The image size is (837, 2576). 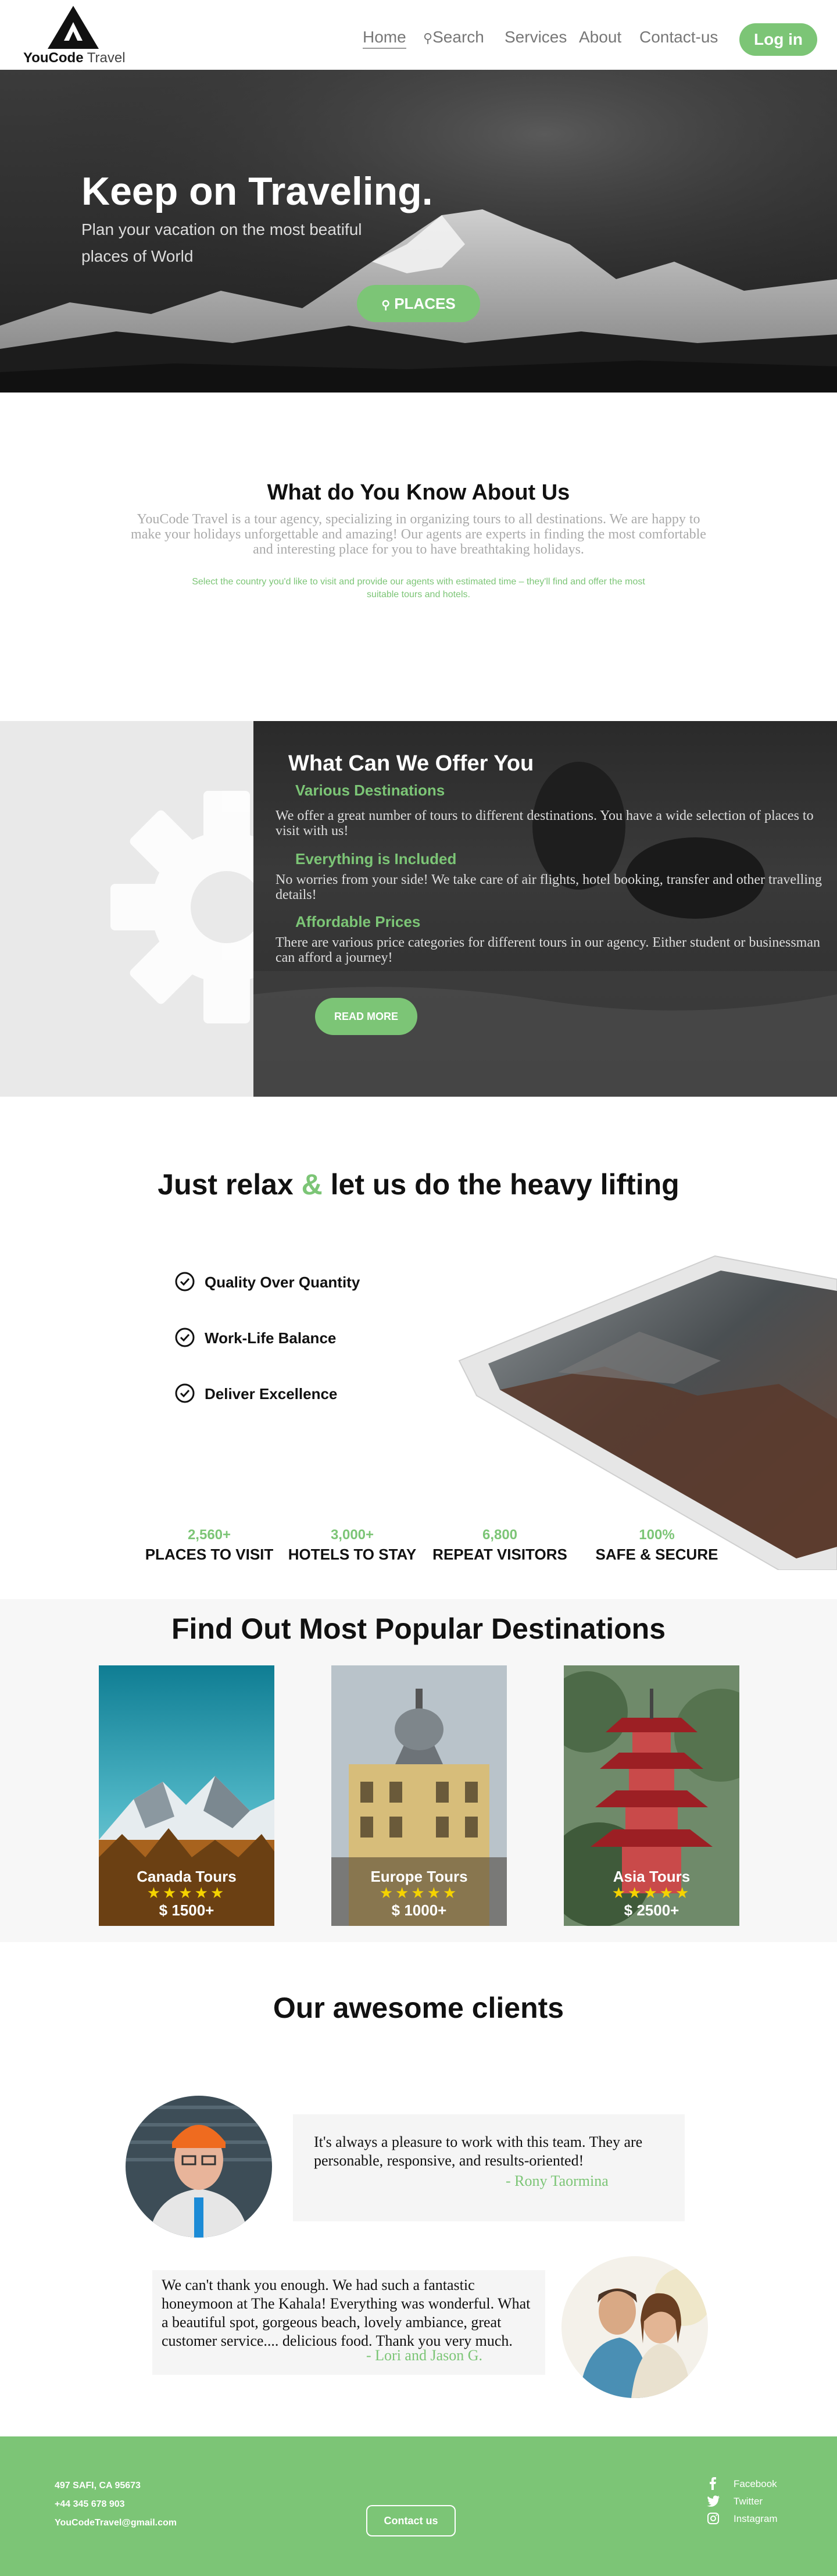 I want to click on destination-card-asia: Asia Tours ★★★★★ $ 2500+, so click(x=652, y=1796).